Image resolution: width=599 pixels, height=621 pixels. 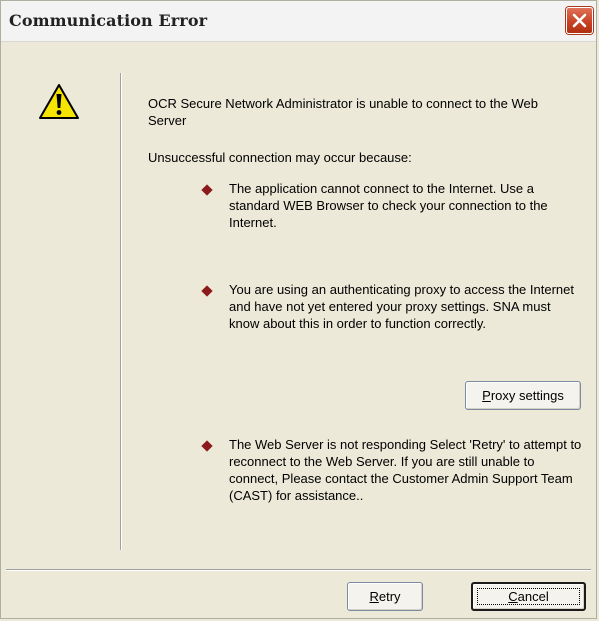 What do you see at coordinates (527, 395) in the screenshot?
I see `proxy-settings-label: roxy settings` at bounding box center [527, 395].